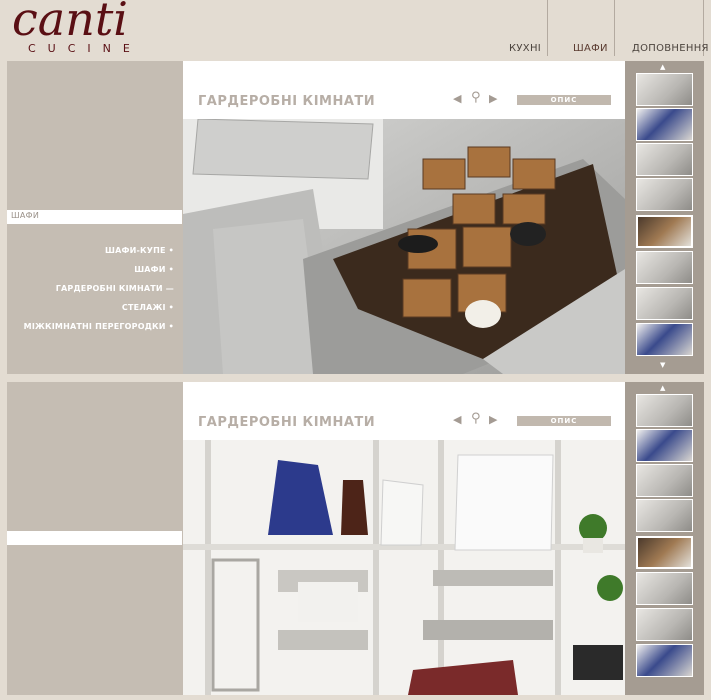 Image resolution: width=711 pixels, height=700 pixels. I want to click on side-menu-item-partitions: МІЖКІМНАТНІ ПЕРЕГОРОДКИ •, so click(90, 330).